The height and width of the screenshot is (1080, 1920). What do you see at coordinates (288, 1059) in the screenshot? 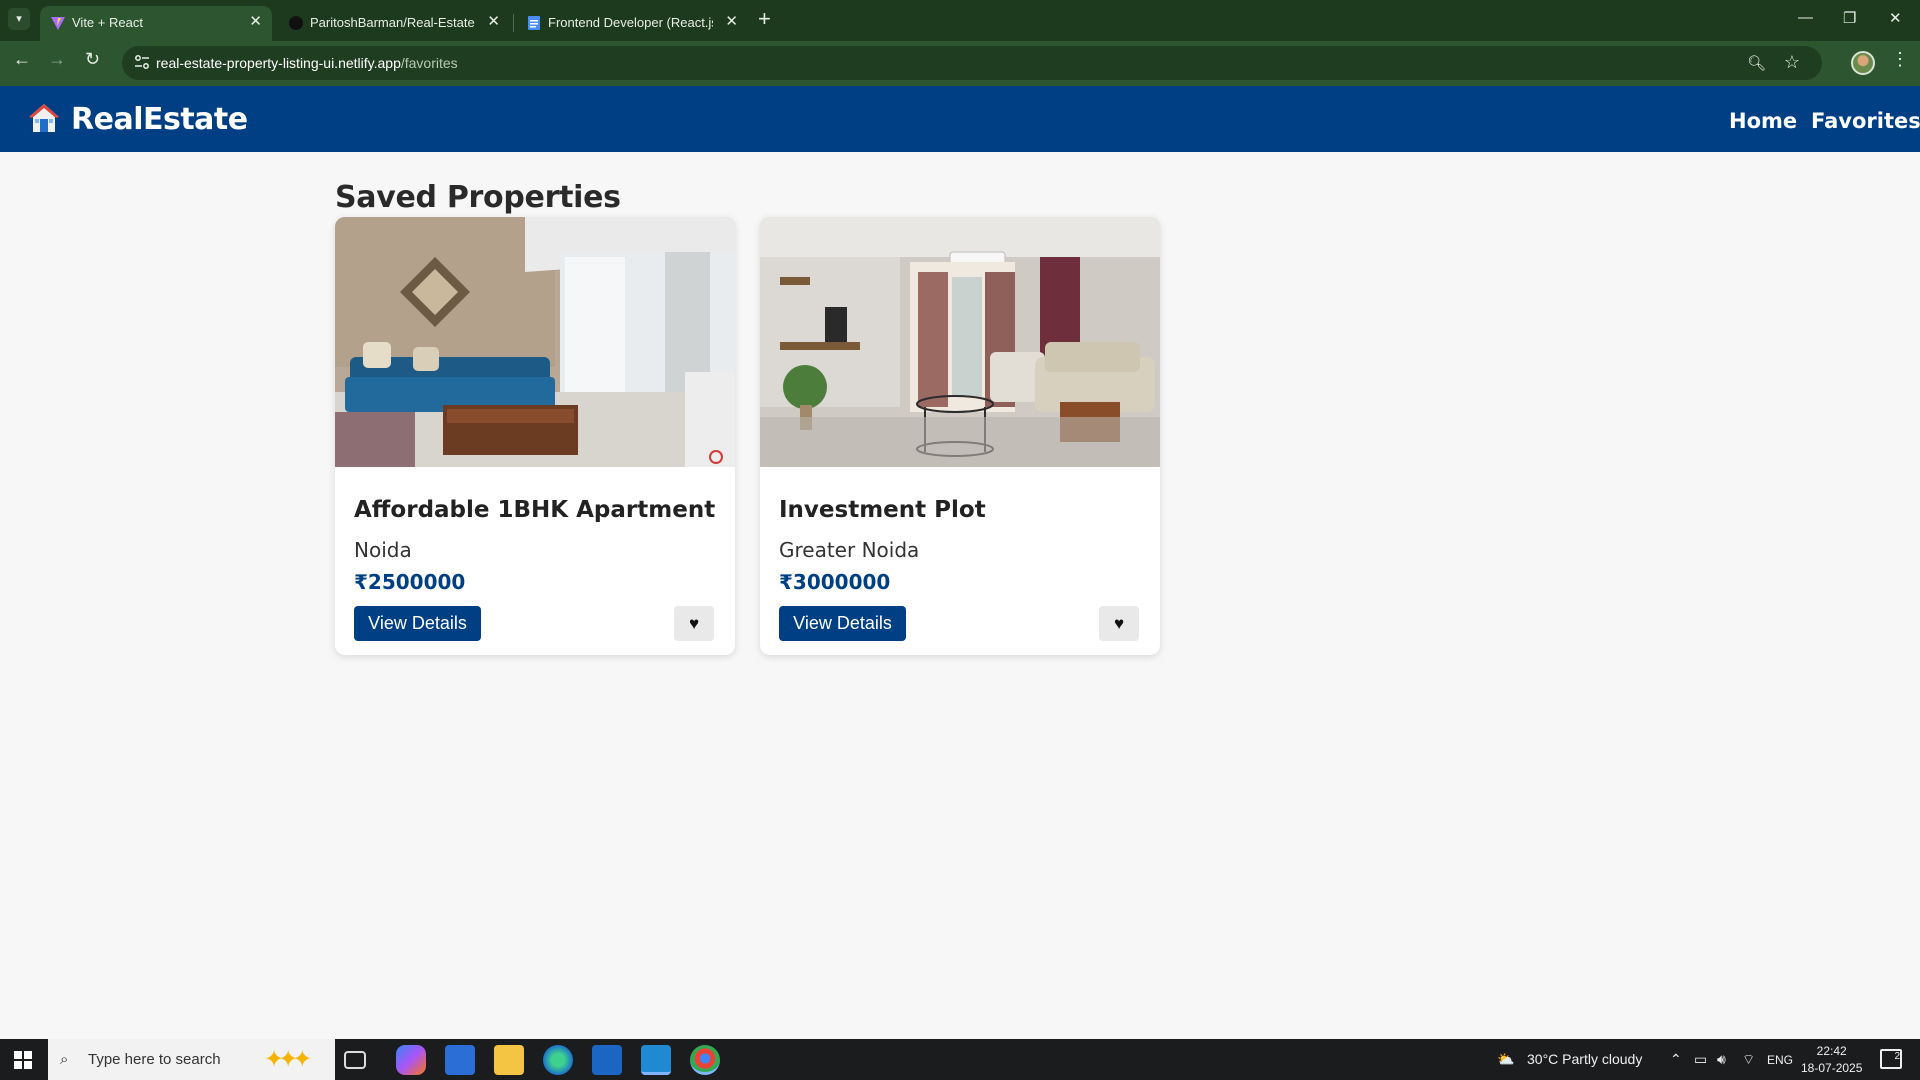
I see `sparkle-icon: ✦✦✦` at bounding box center [288, 1059].